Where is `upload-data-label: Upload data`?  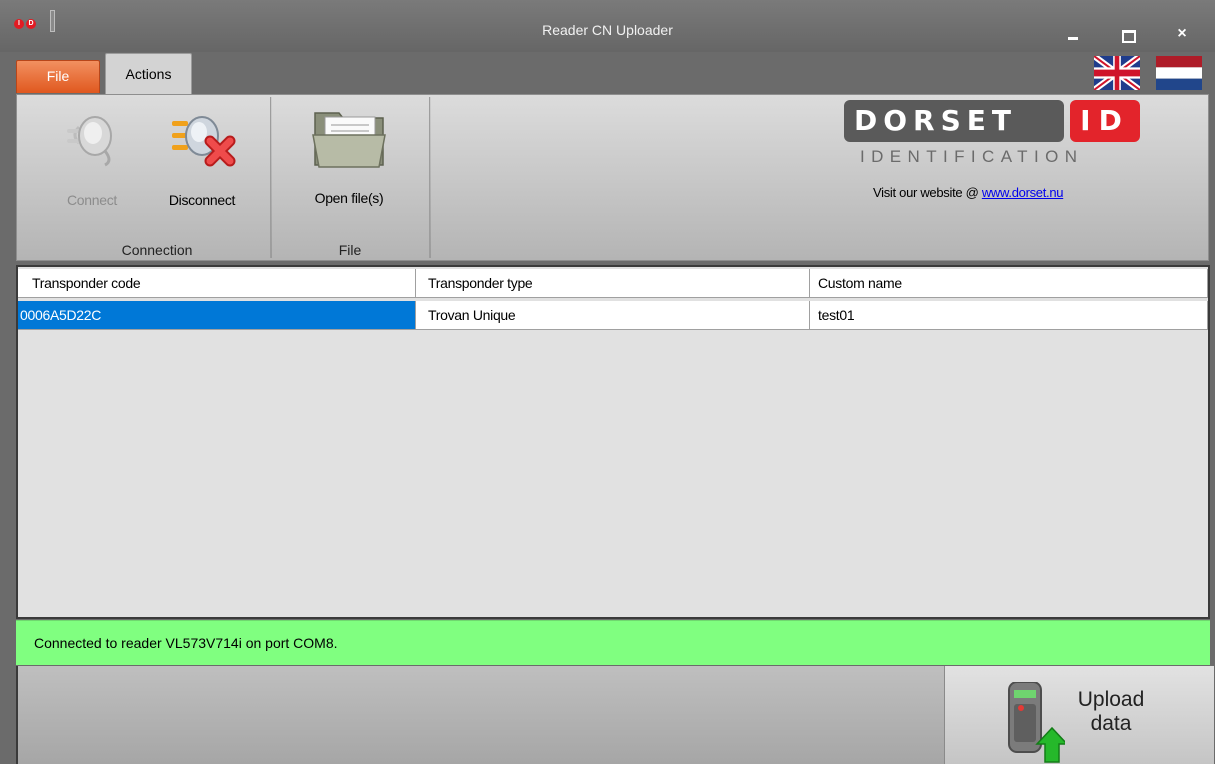 upload-data-label: Upload data is located at coordinates (1111, 712).